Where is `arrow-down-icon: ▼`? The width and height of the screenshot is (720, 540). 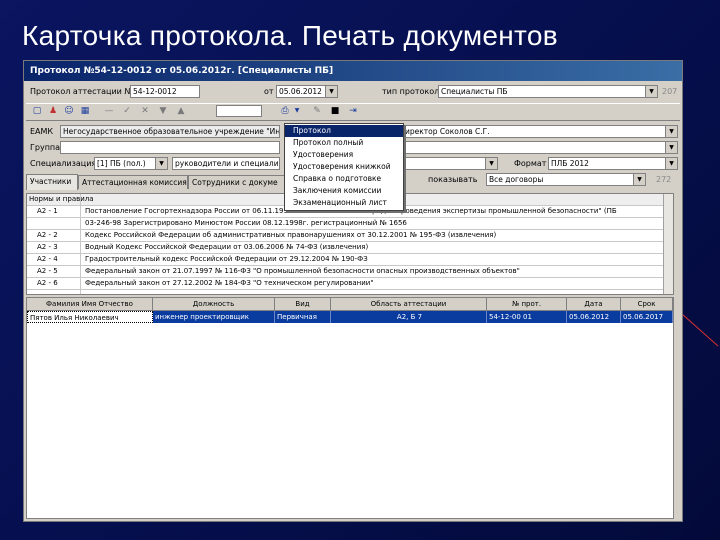 arrow-down-icon: ▼ is located at coordinates (163, 111).